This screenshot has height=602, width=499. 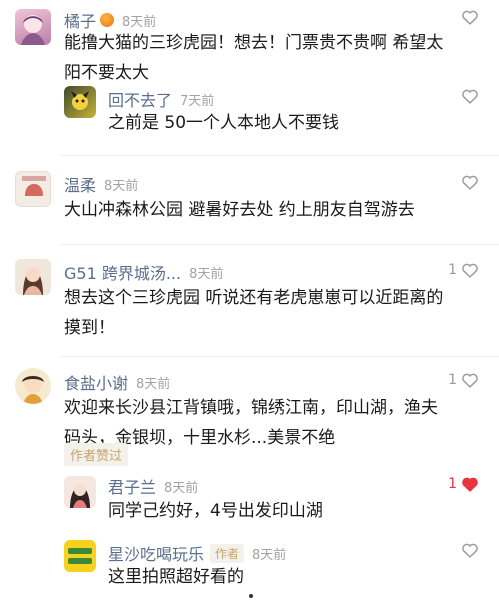 I want to click on reply-time: 7天前, so click(x=197, y=101).